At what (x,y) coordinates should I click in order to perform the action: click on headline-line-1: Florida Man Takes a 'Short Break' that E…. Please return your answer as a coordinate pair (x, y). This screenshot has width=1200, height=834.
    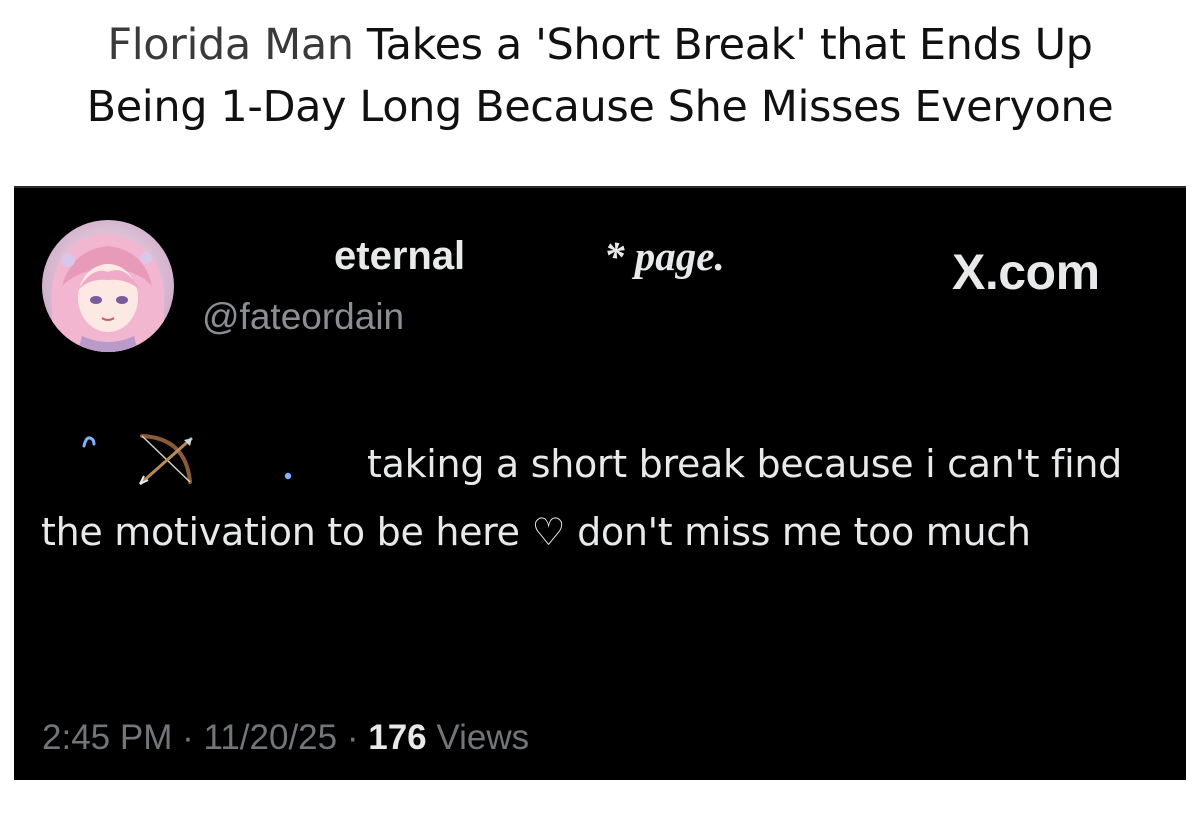
    Looking at the image, I should click on (600, 45).